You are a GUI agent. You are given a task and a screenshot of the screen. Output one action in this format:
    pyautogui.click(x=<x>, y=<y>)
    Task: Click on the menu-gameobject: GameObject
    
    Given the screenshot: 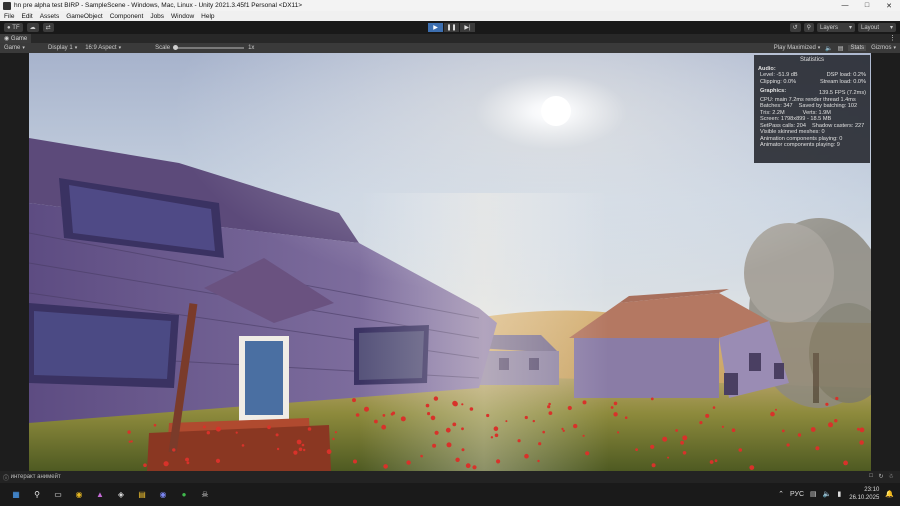 What is the action you would take?
    pyautogui.click(x=84, y=16)
    